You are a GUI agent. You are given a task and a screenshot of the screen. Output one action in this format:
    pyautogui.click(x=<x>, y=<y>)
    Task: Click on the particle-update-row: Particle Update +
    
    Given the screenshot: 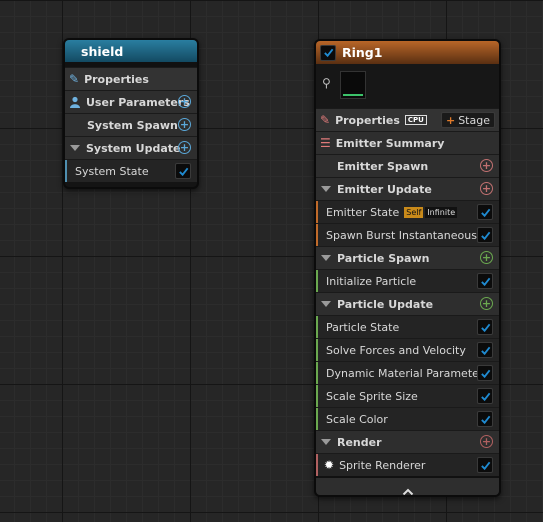 What is the action you would take?
    pyautogui.click(x=407, y=303)
    